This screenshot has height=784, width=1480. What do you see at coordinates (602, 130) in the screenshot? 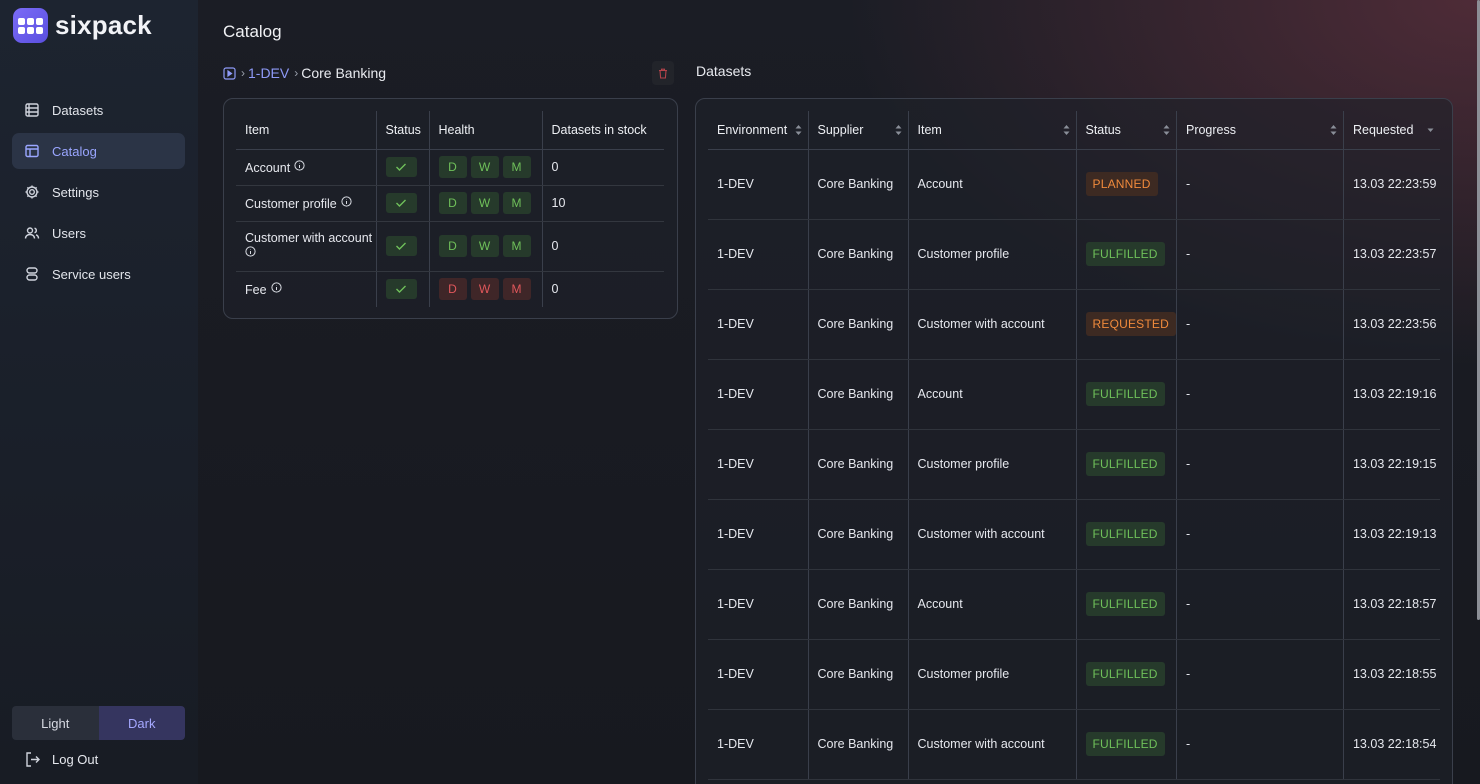
I see `column-header-stock: Datasets in stock` at bounding box center [602, 130].